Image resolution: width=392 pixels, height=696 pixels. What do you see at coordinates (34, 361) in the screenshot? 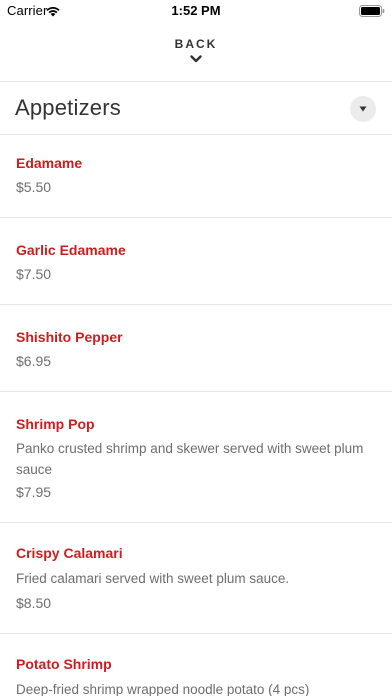
I see `item-price: $6.95` at bounding box center [34, 361].